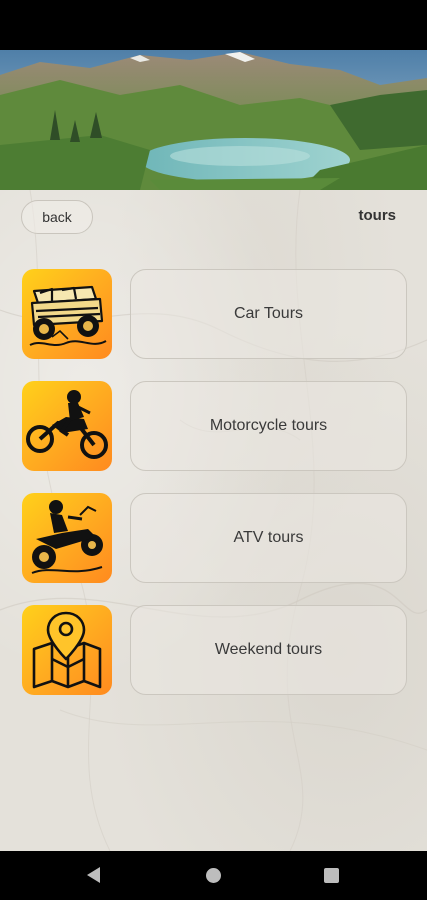  I want to click on system-navigation-bar, so click(213, 875).